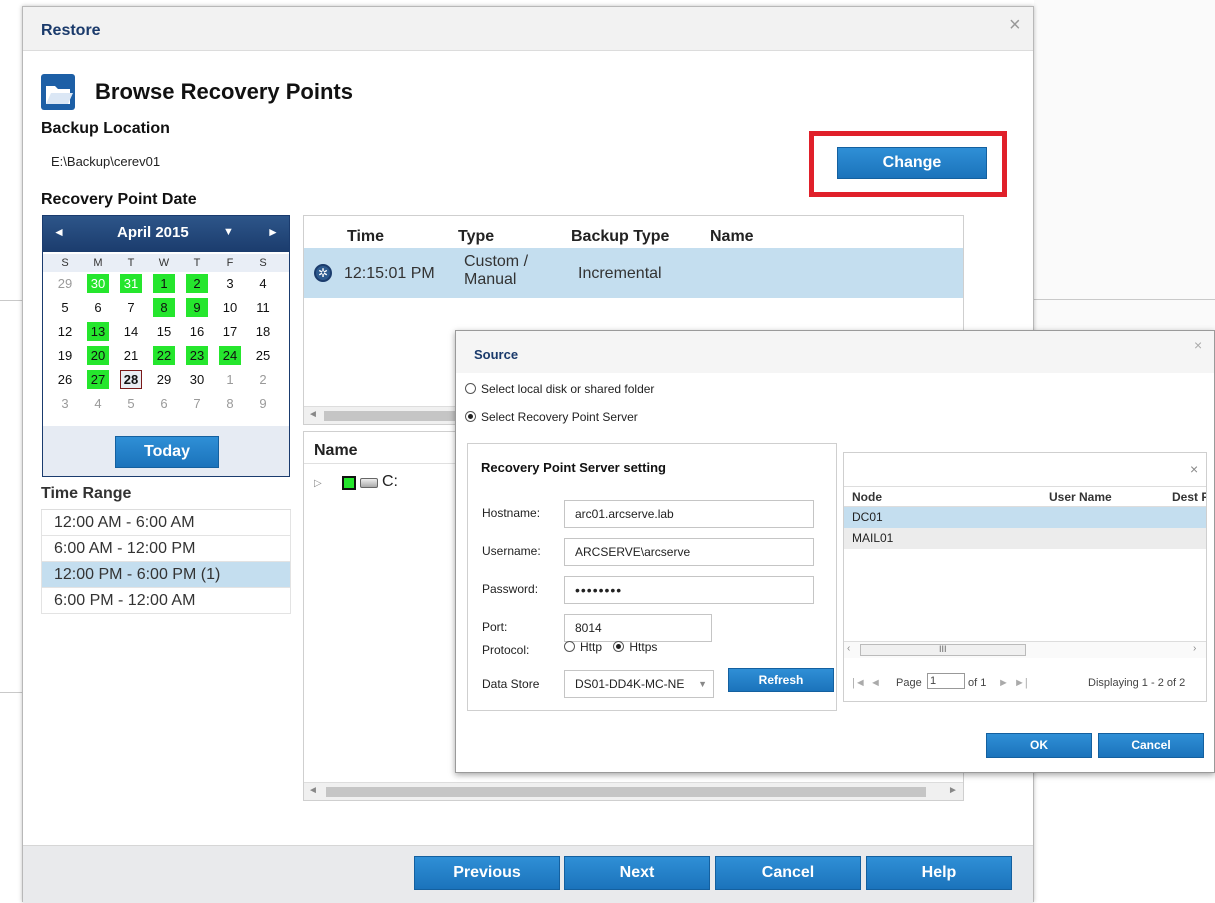  What do you see at coordinates (230, 355) in the screenshot?
I see `calendar-day: 24` at bounding box center [230, 355].